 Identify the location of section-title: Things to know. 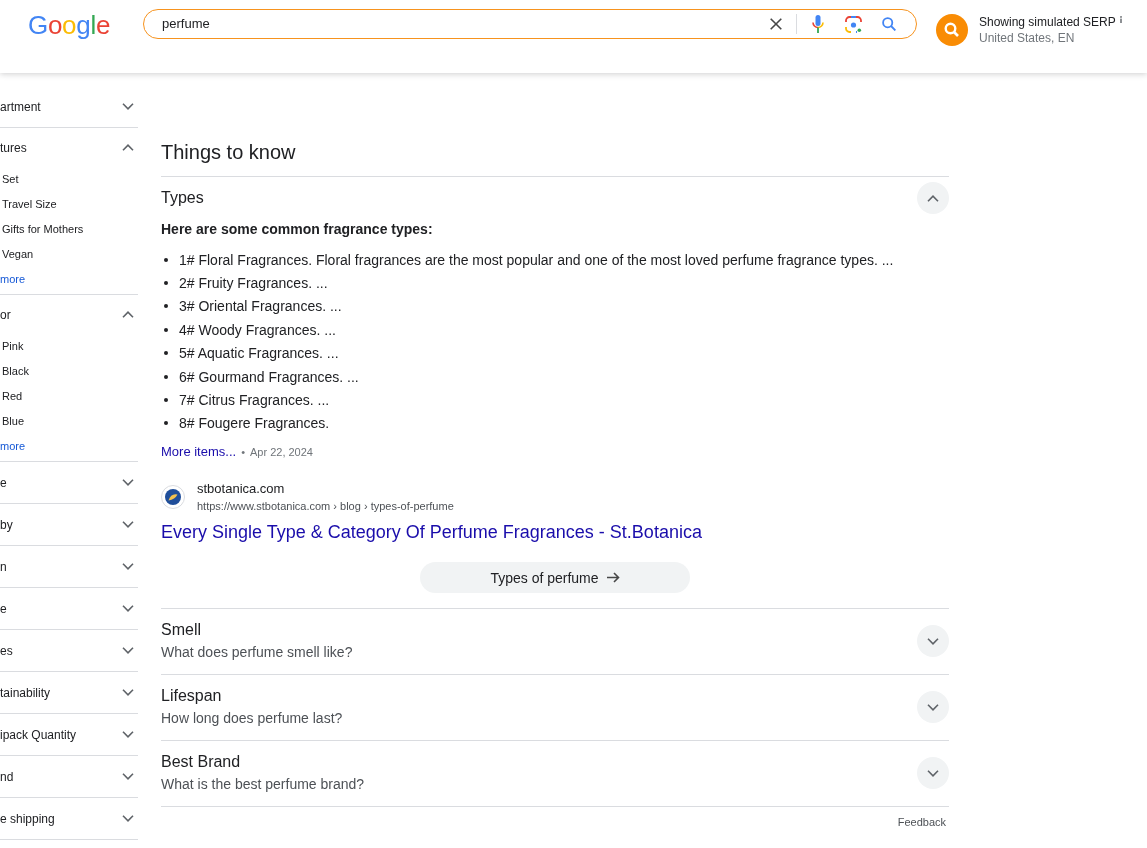
(228, 152).